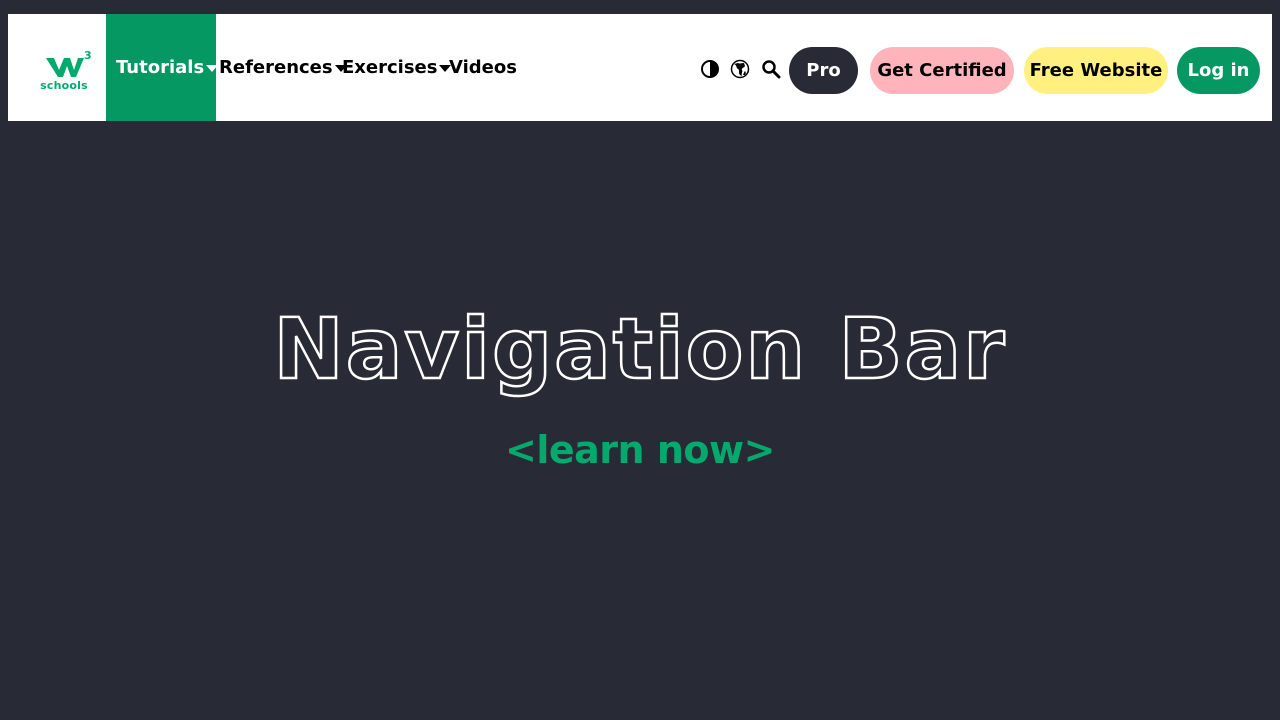 This screenshot has height=720, width=1280. Describe the element at coordinates (1218, 70) in the screenshot. I see `login-button: Log in` at that location.